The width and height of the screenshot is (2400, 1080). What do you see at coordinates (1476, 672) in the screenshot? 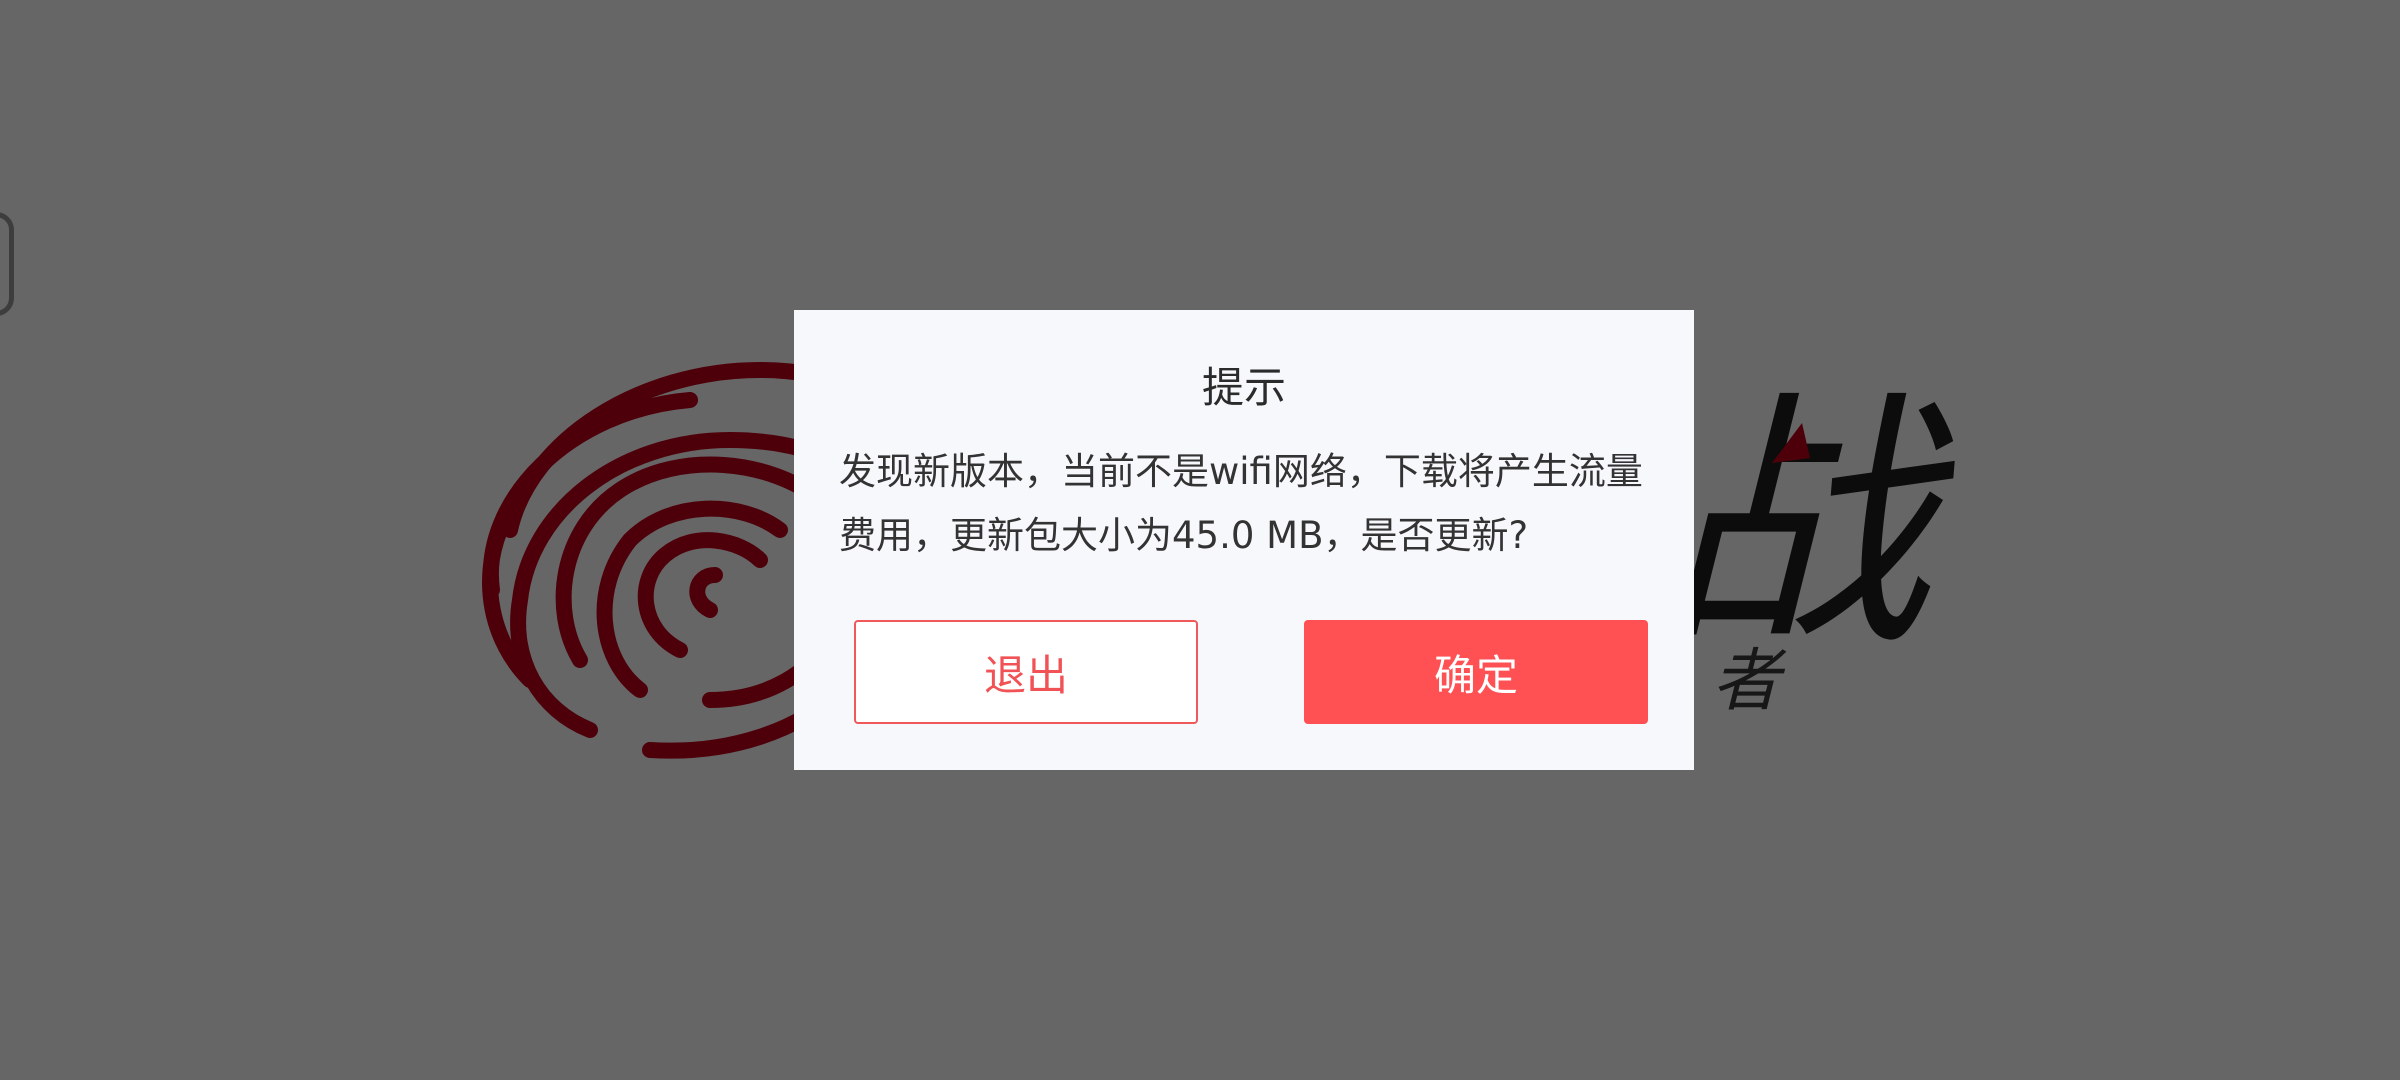
I see `confirm-button: 确定` at bounding box center [1476, 672].